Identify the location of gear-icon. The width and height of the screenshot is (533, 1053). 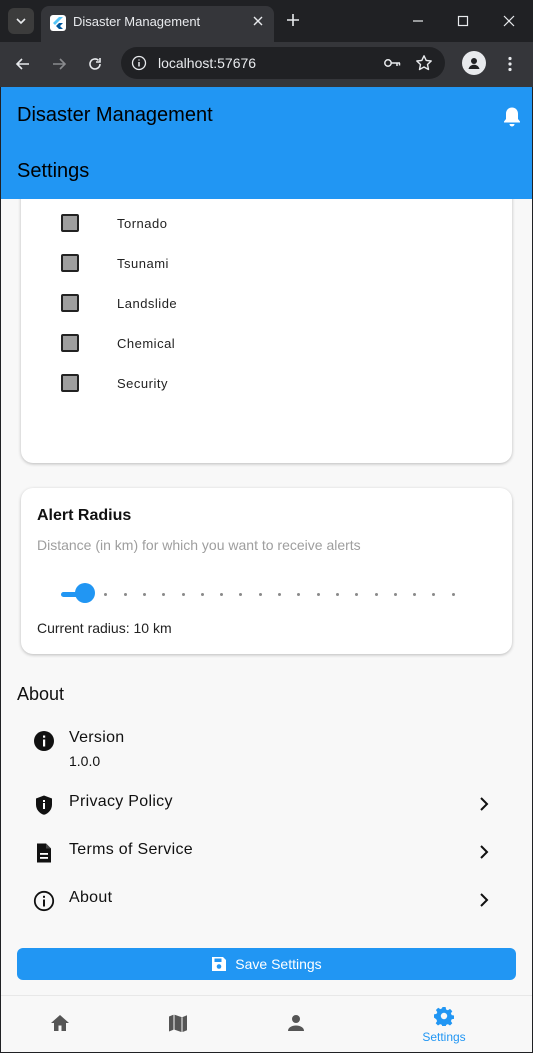
(444, 1016).